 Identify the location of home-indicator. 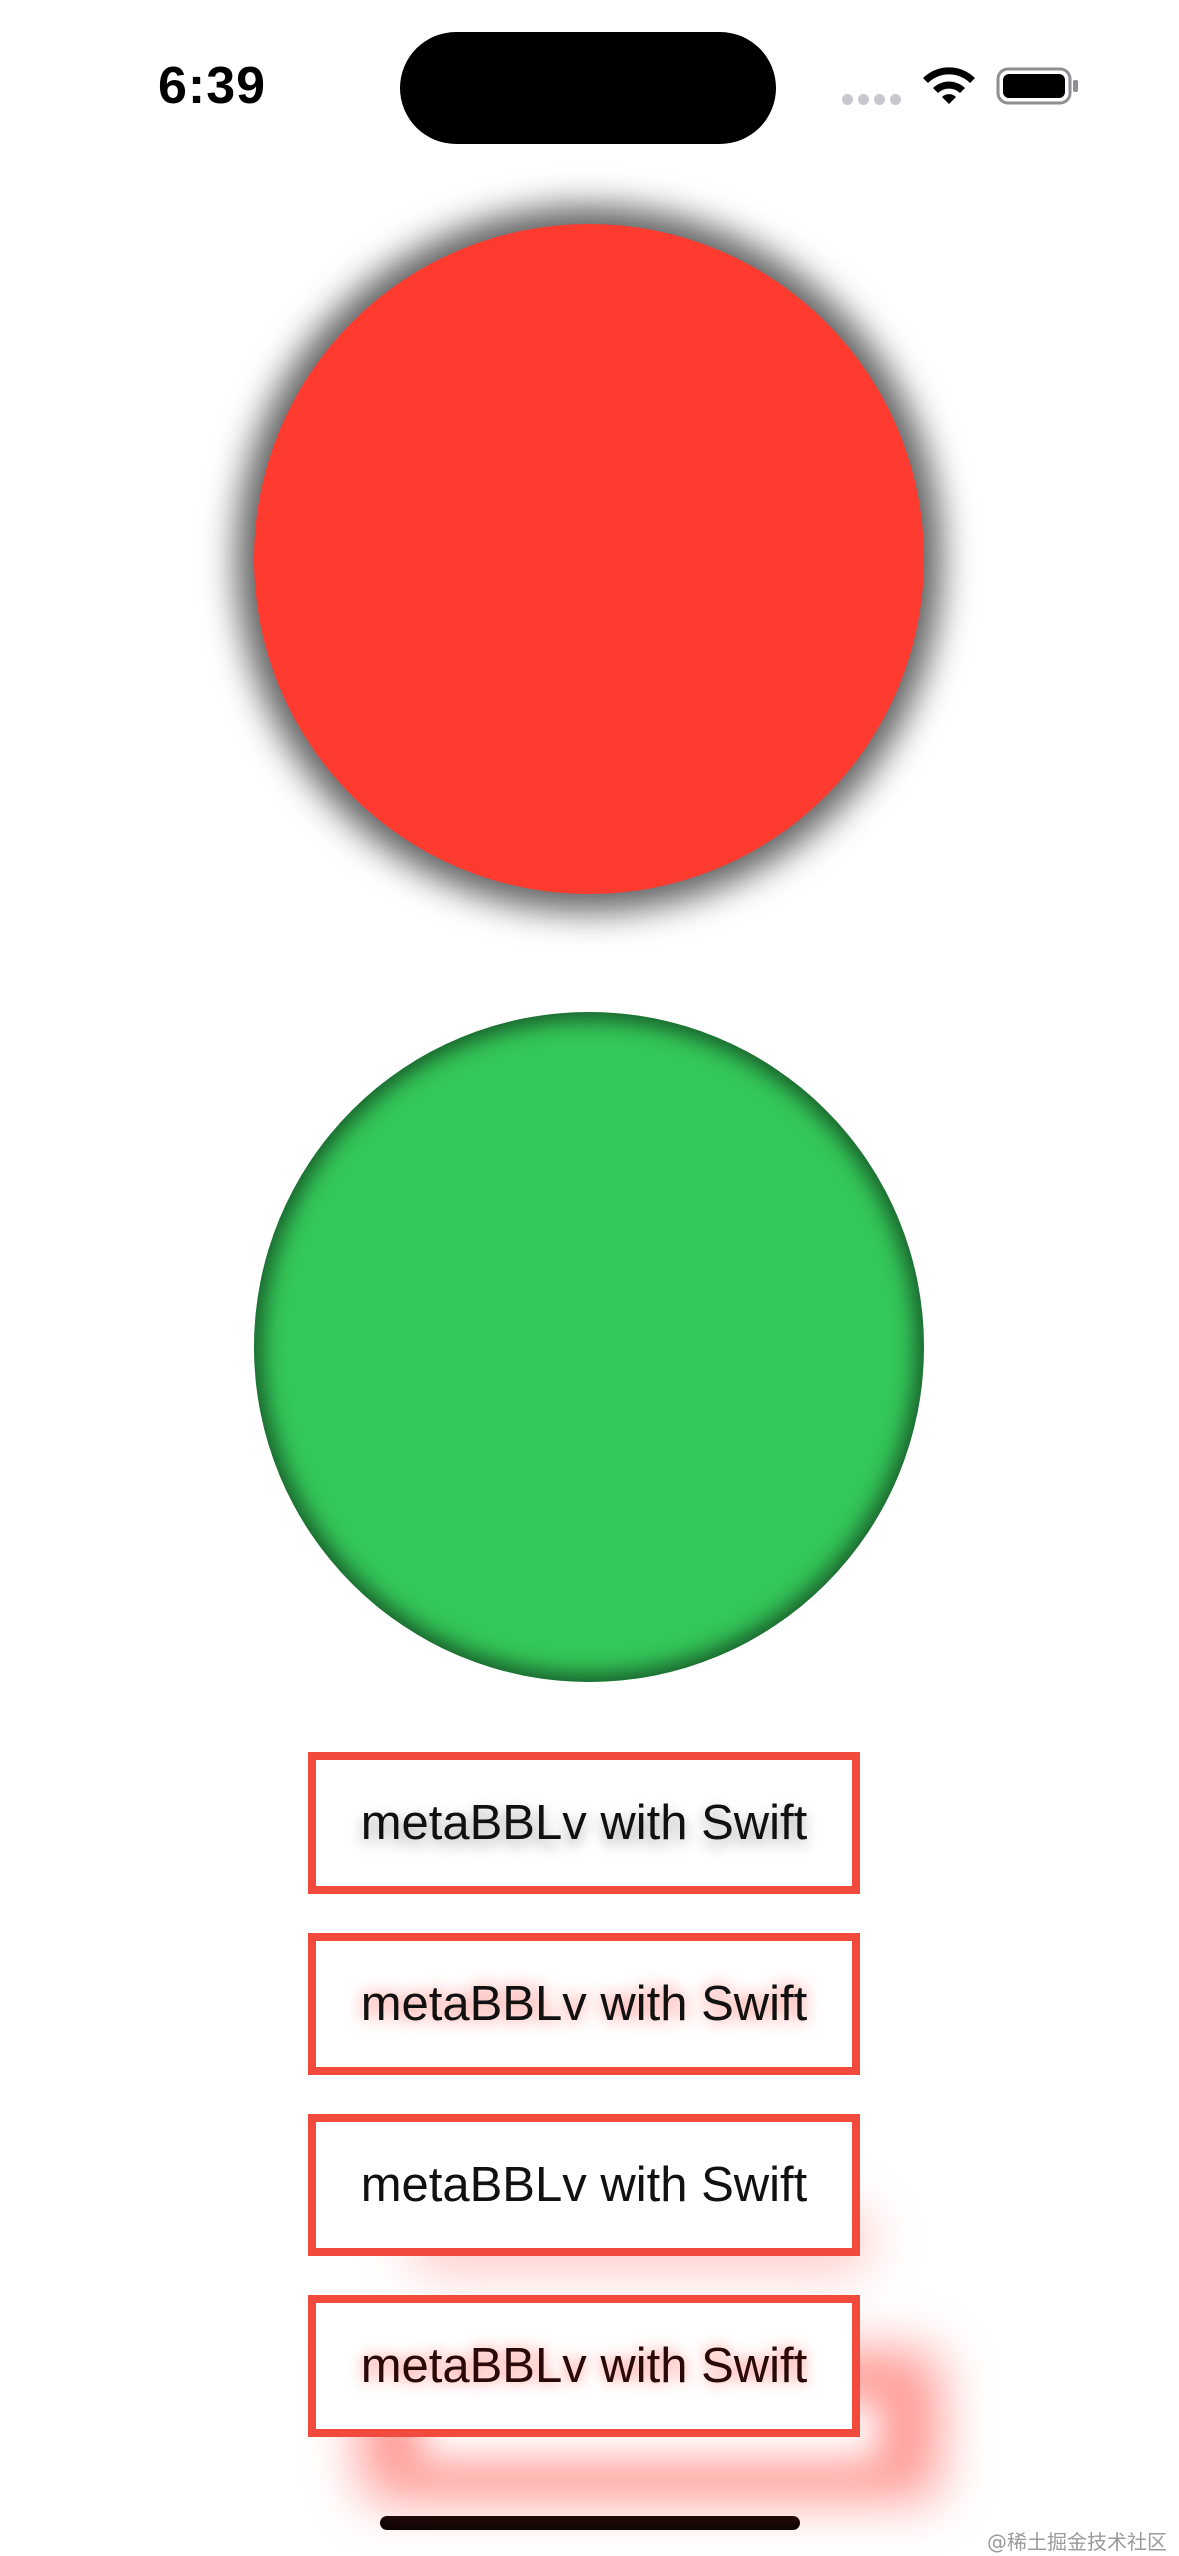
(590, 2523).